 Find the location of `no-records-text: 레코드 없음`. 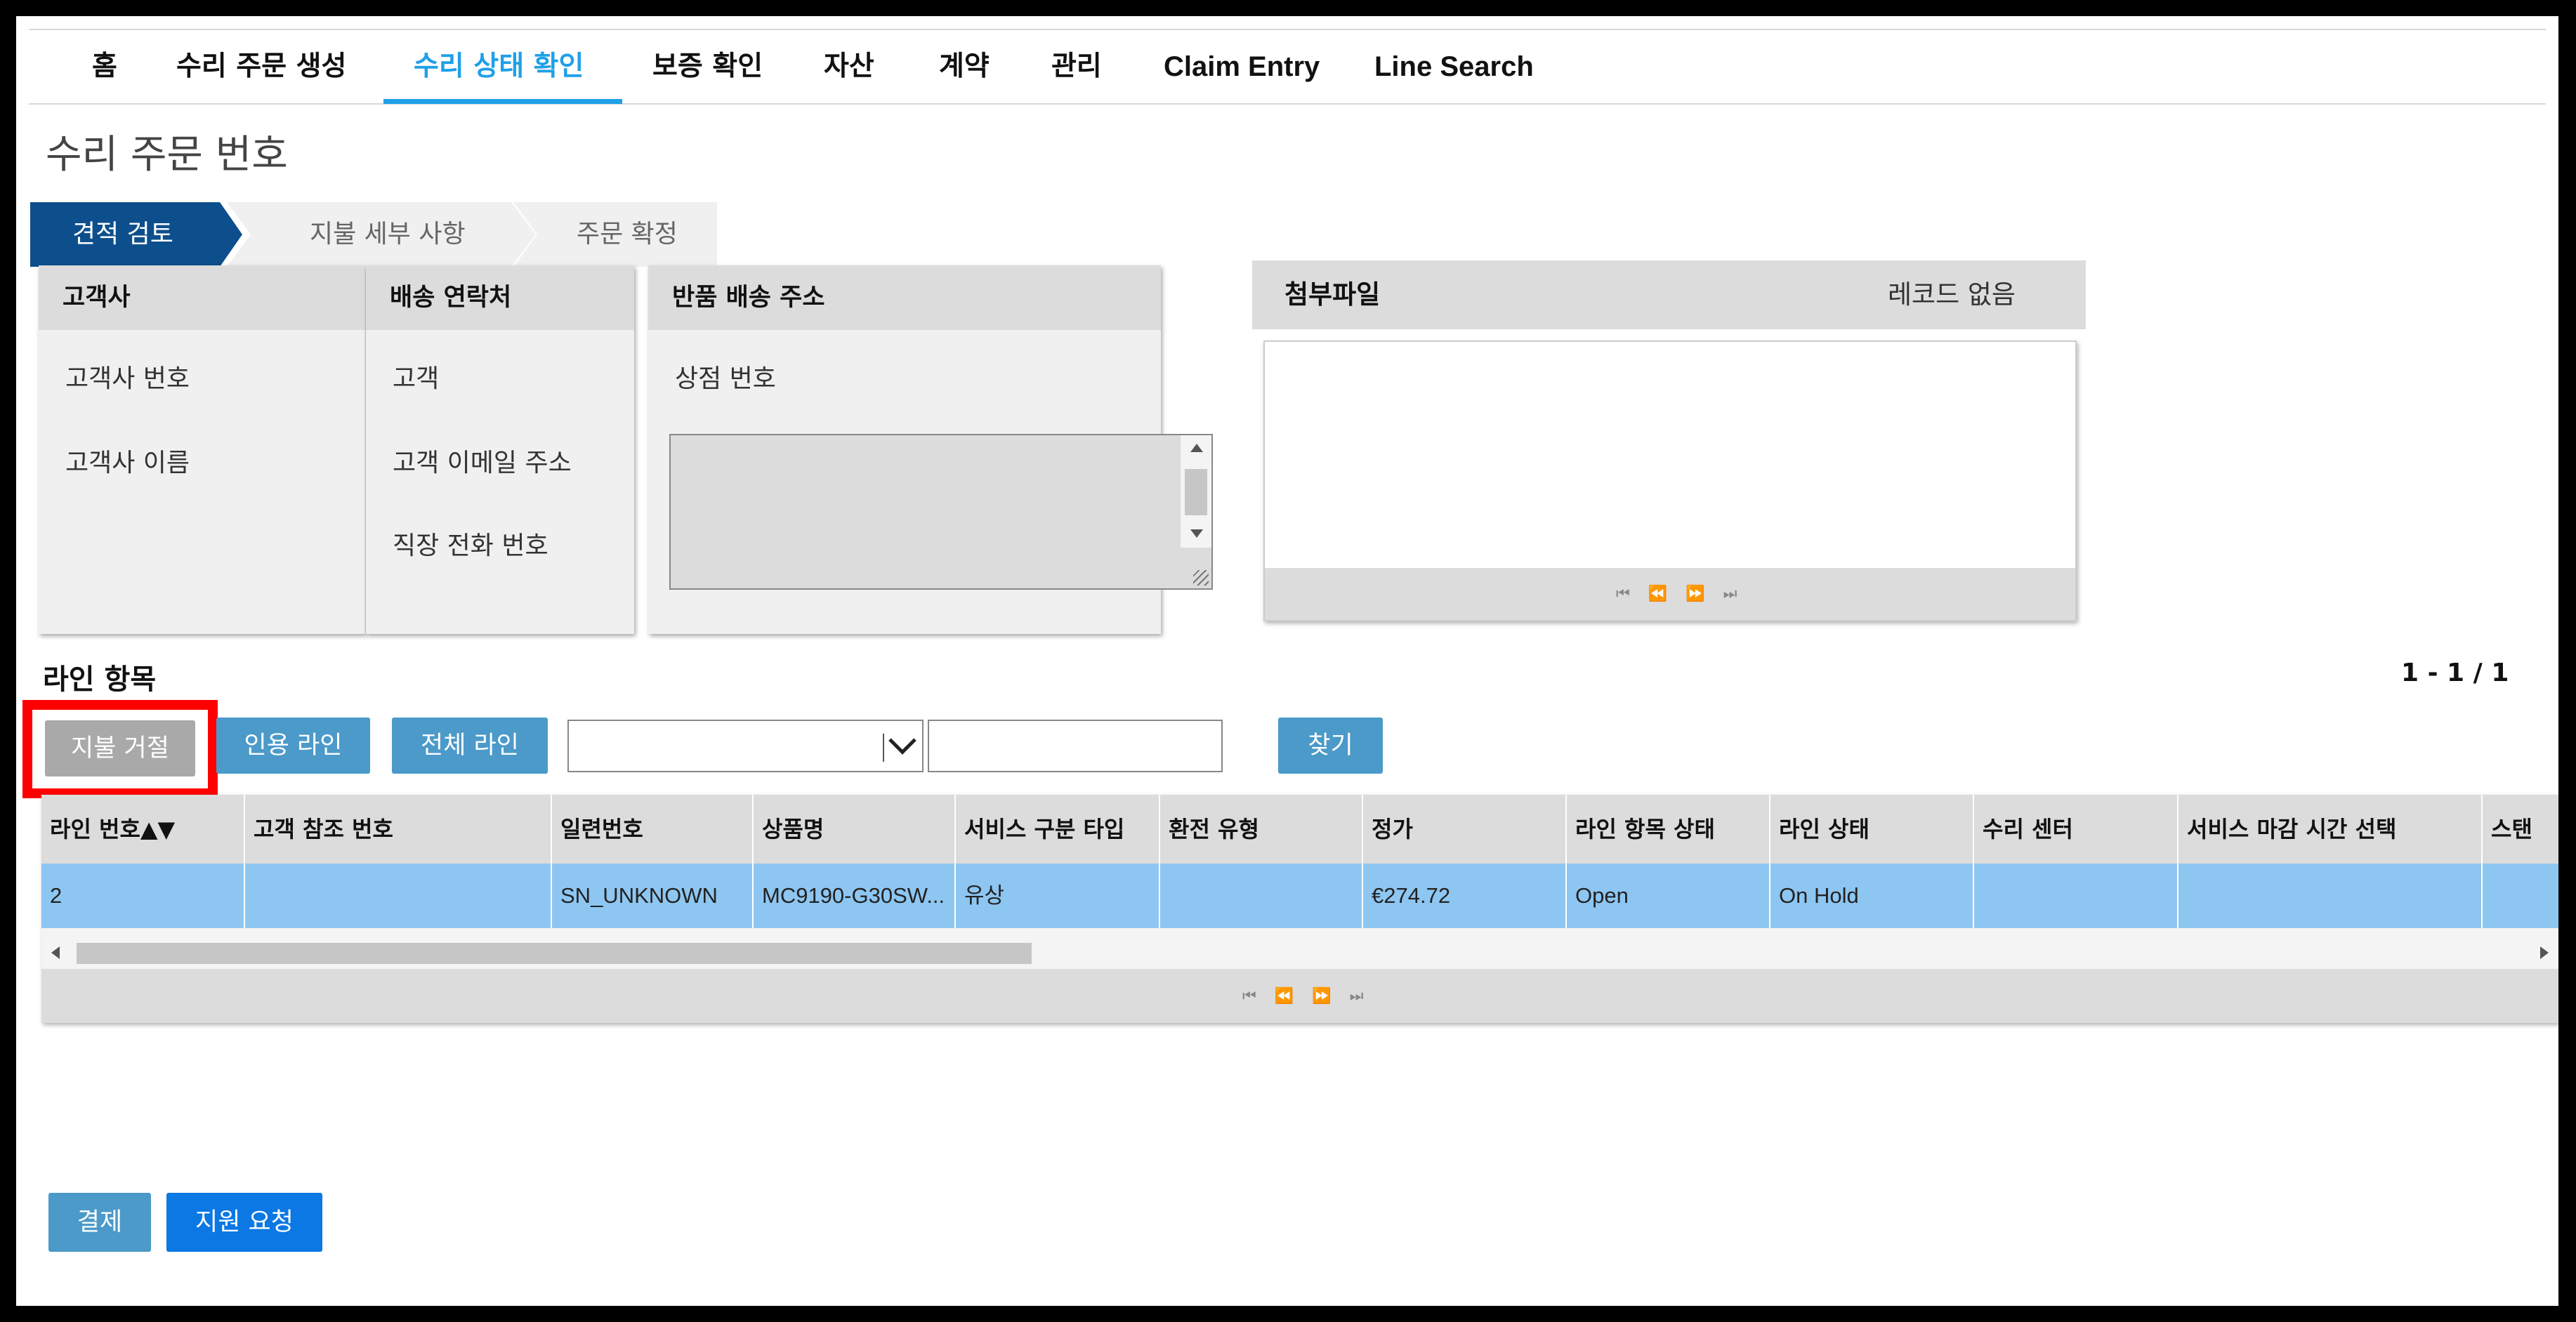

no-records-text: 레코드 없음 is located at coordinates (1952, 294).